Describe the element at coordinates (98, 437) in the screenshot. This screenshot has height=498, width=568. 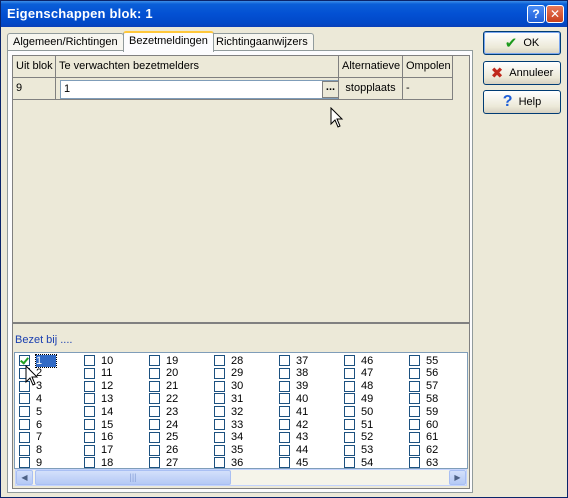
I see `bezet-checkbox-item: 16` at that location.